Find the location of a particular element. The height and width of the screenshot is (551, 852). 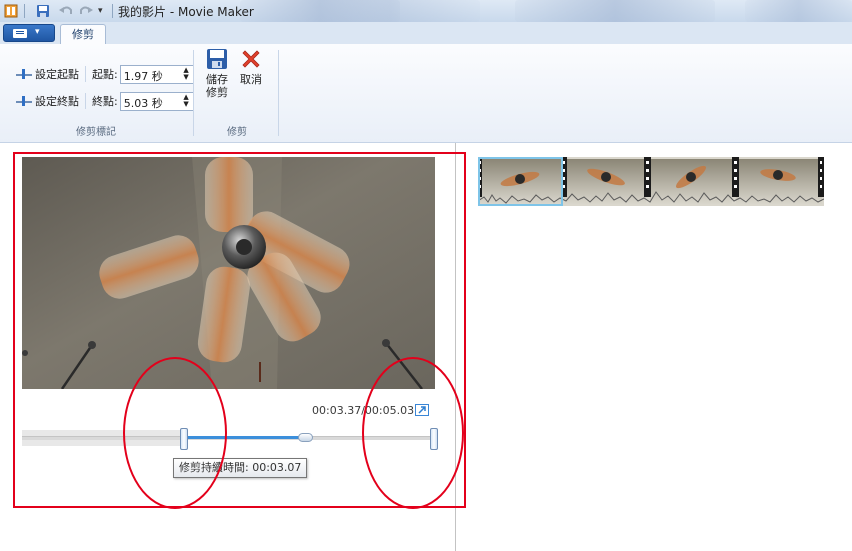

start-point-label: 起點: is located at coordinates (105, 74).